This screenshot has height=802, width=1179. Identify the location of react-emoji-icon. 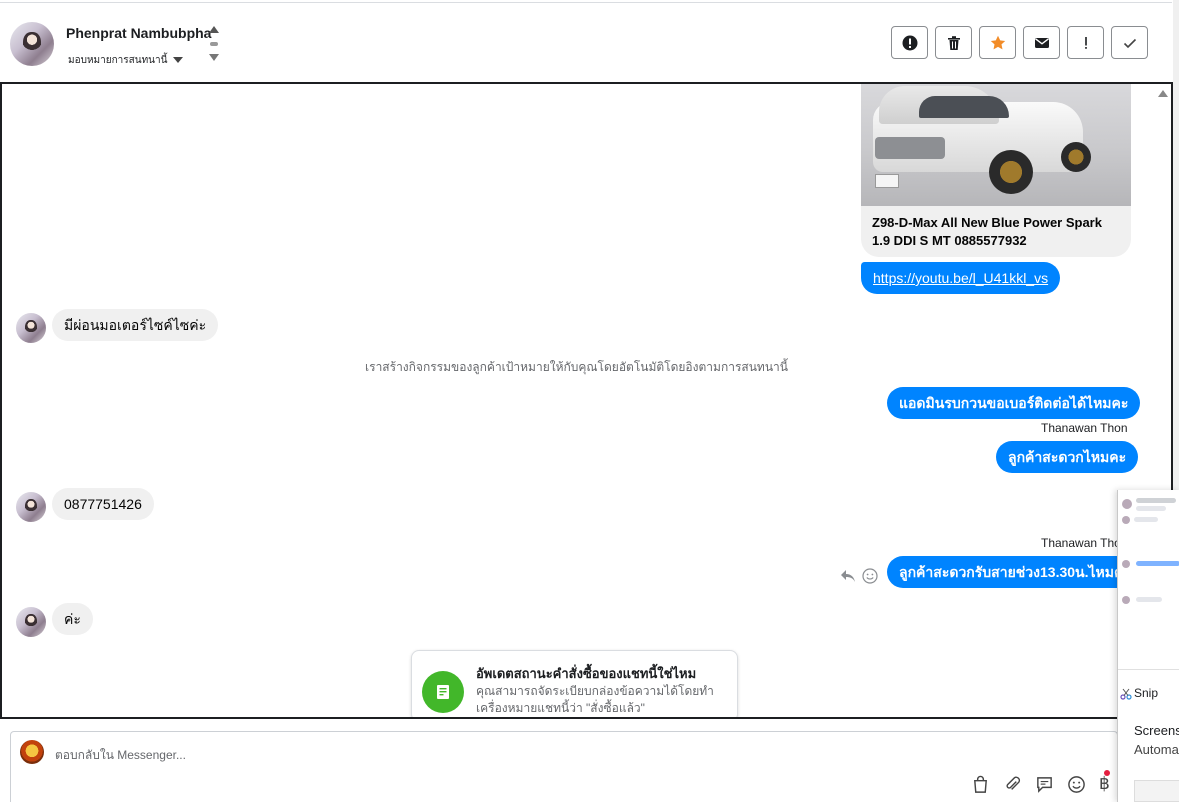
(870, 576).